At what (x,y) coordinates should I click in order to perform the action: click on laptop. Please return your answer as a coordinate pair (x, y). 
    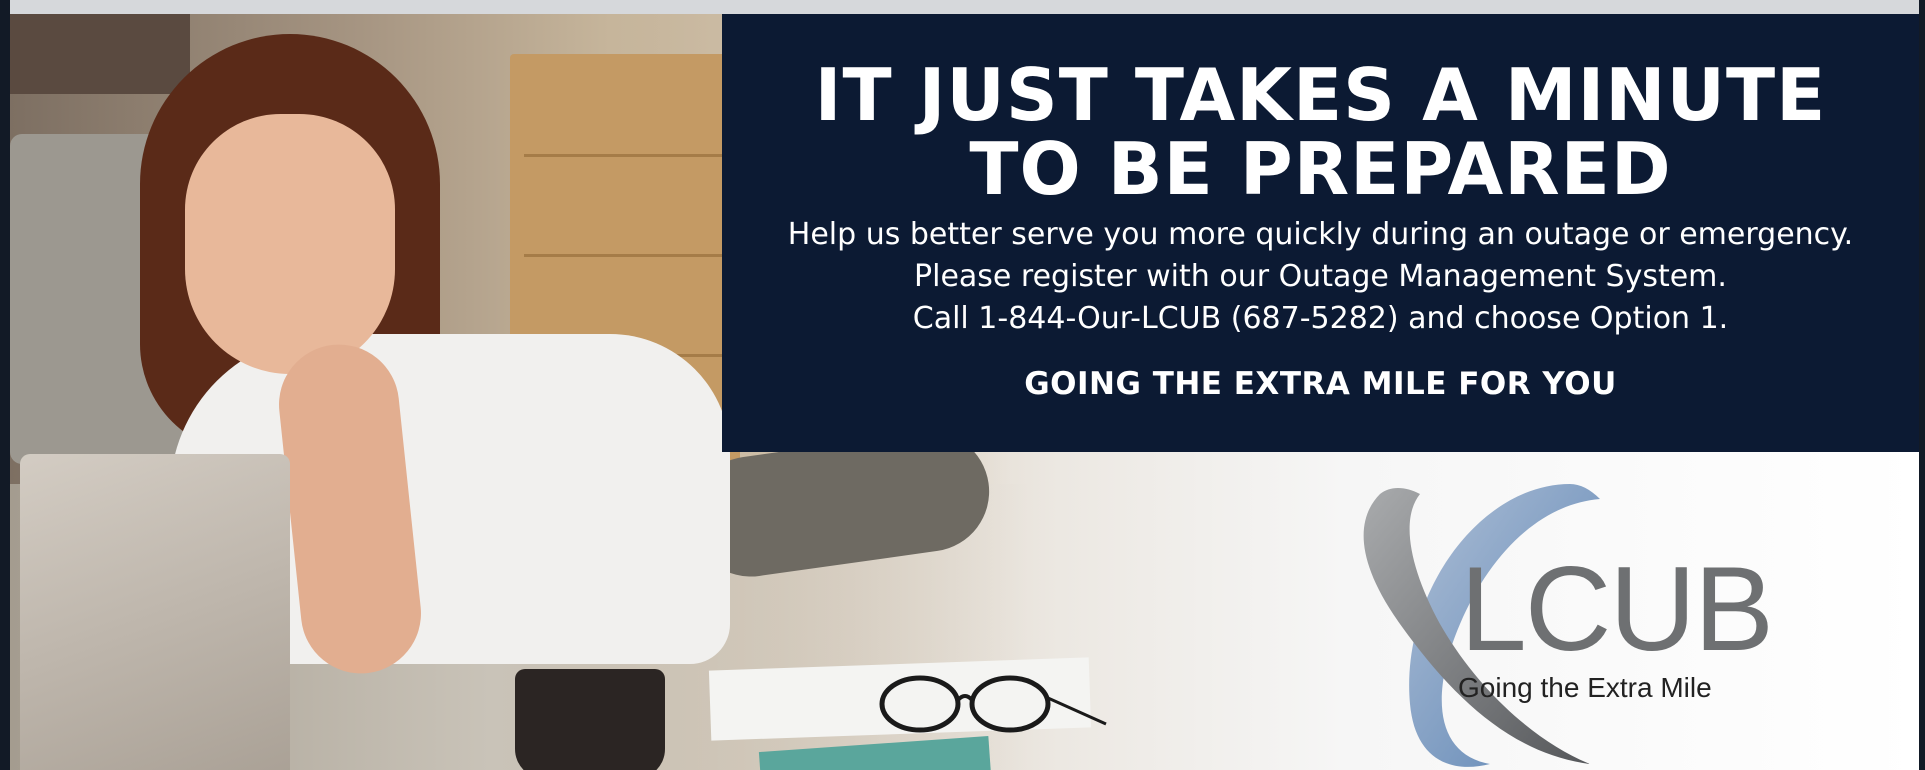
    Looking at the image, I should click on (155, 612).